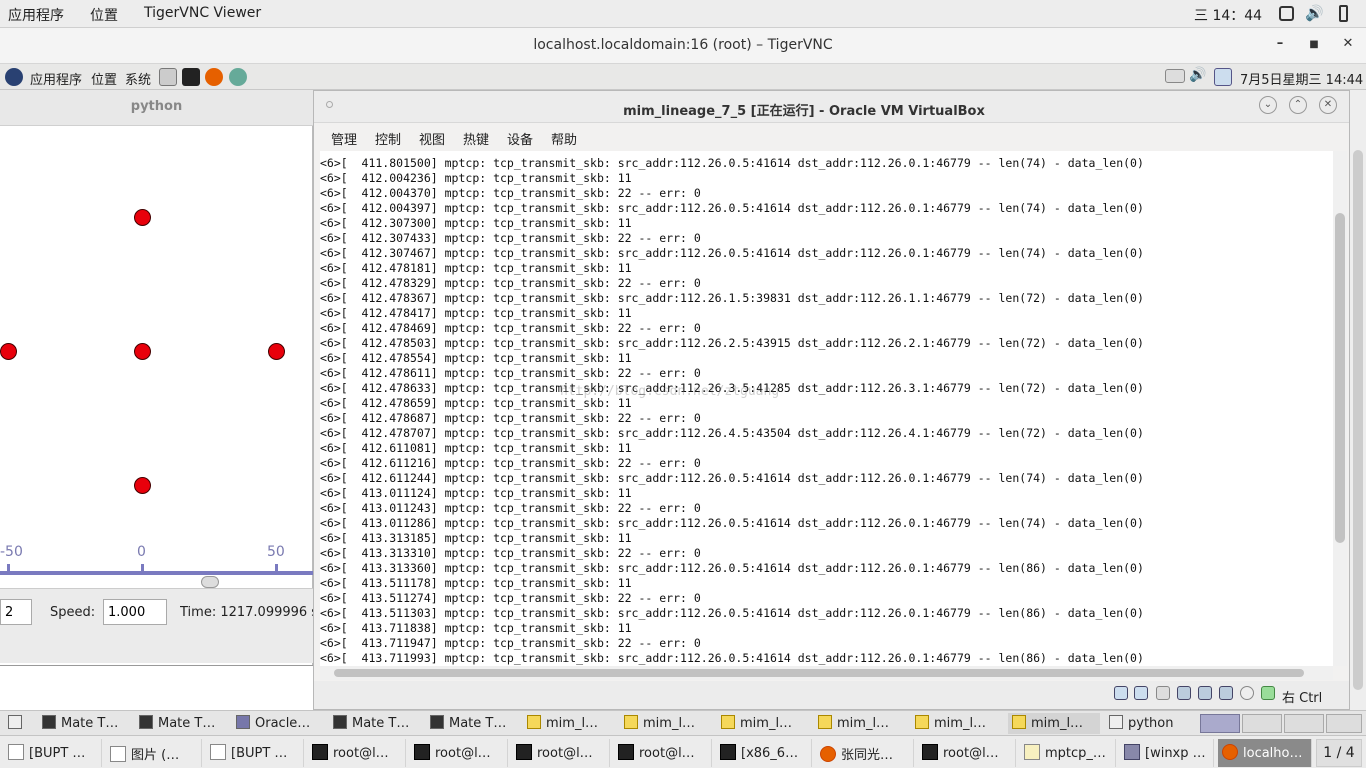  I want to click on console-horizontal-scrollbar, so click(826, 673).